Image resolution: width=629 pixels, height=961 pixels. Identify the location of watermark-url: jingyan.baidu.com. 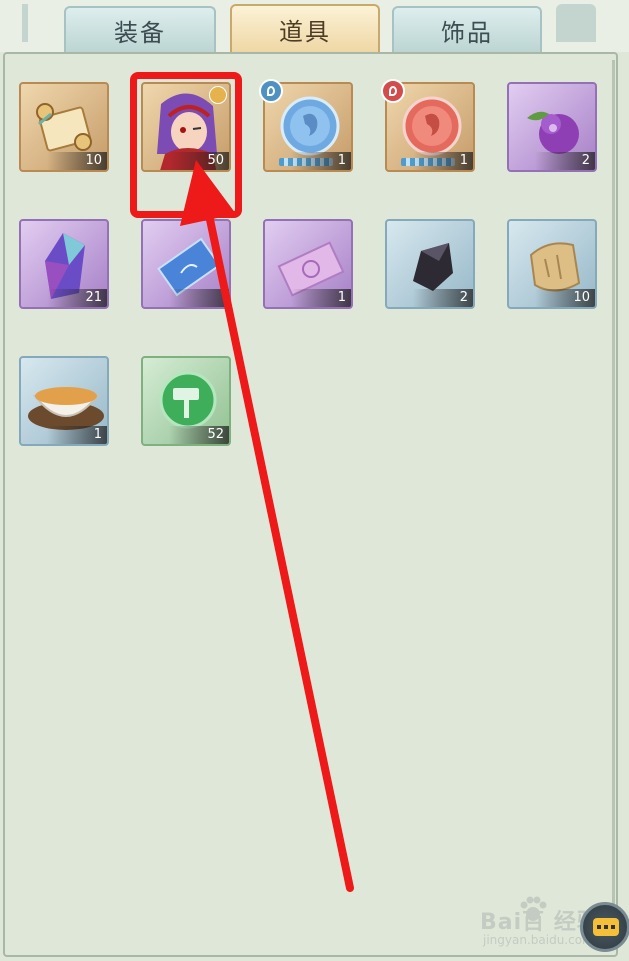
(538, 940).